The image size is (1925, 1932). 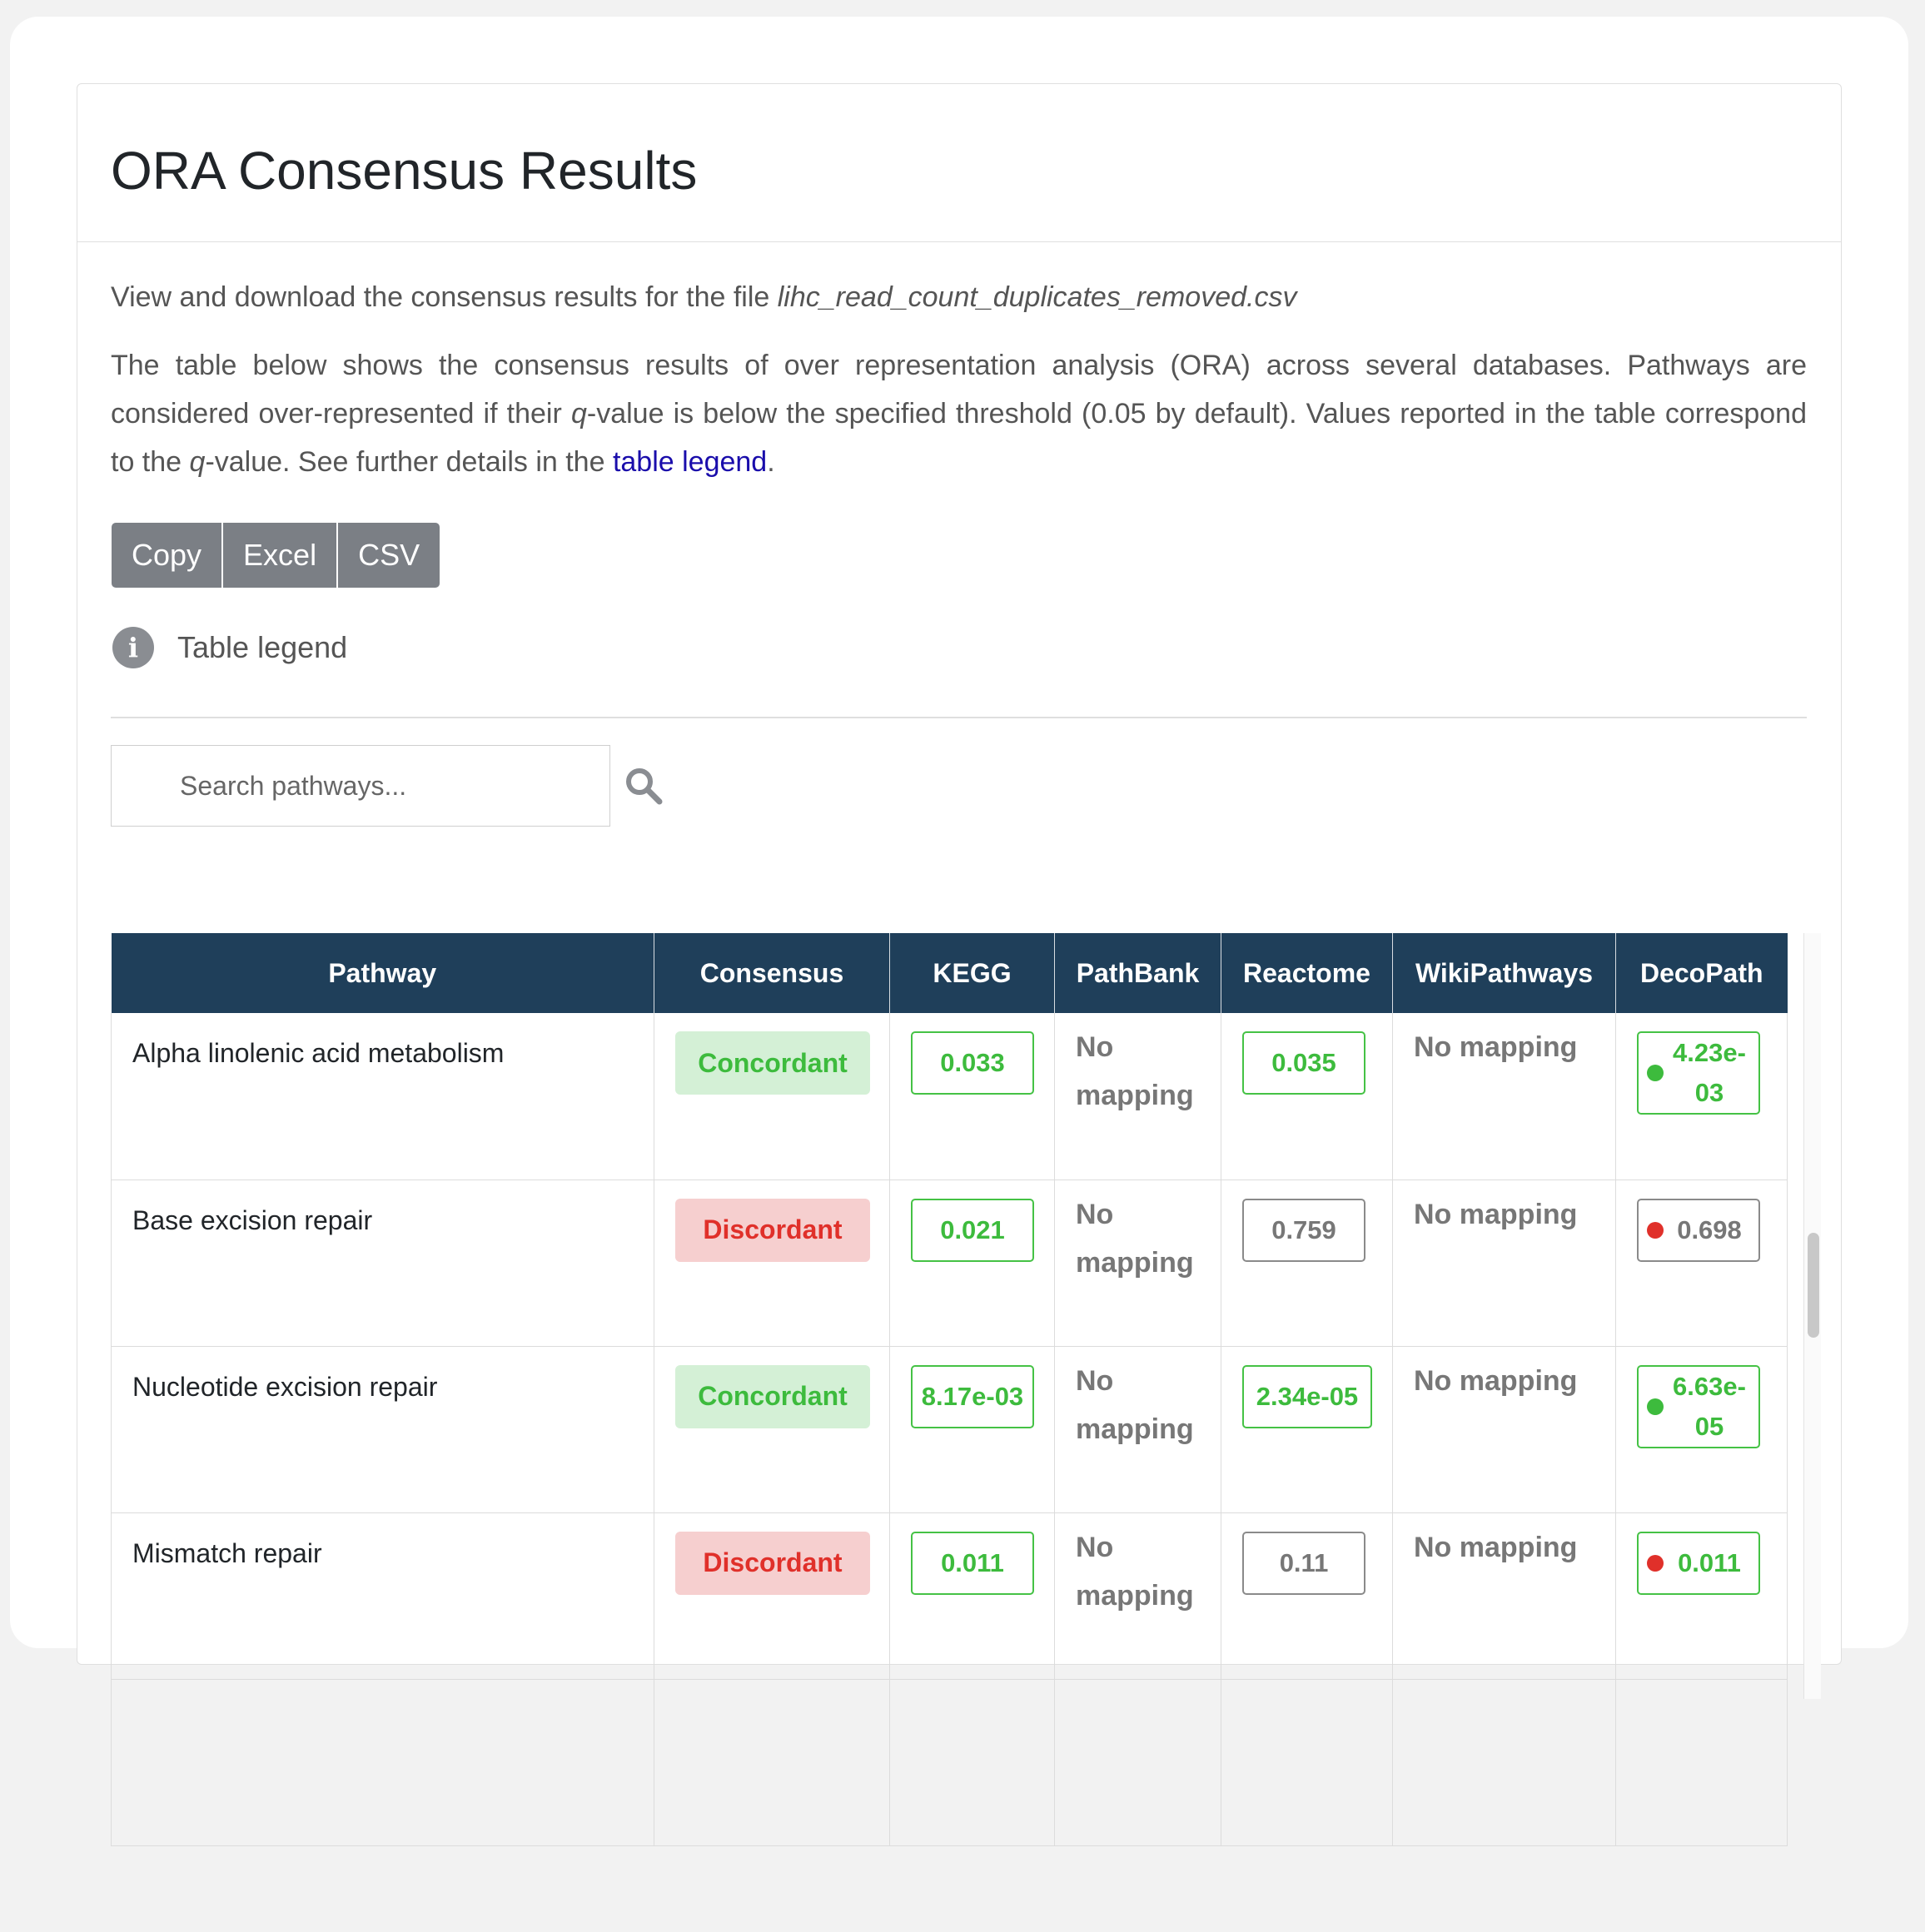 I want to click on decopath-value: 0.698, so click(x=1698, y=1230).